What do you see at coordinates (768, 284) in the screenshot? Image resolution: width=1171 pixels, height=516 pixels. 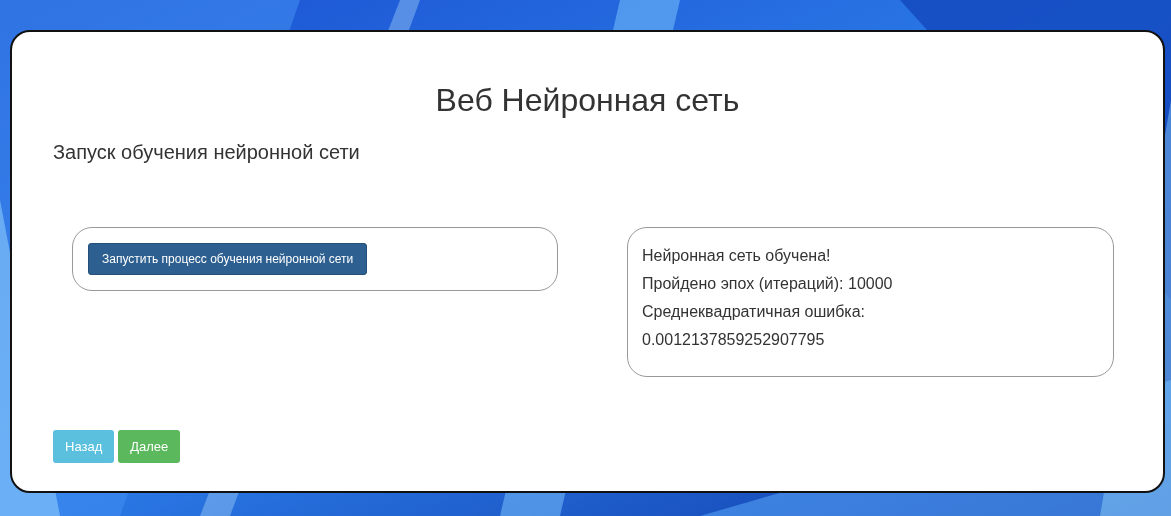 I see `result-text: Пройдено эпох (итераций): 10000` at bounding box center [768, 284].